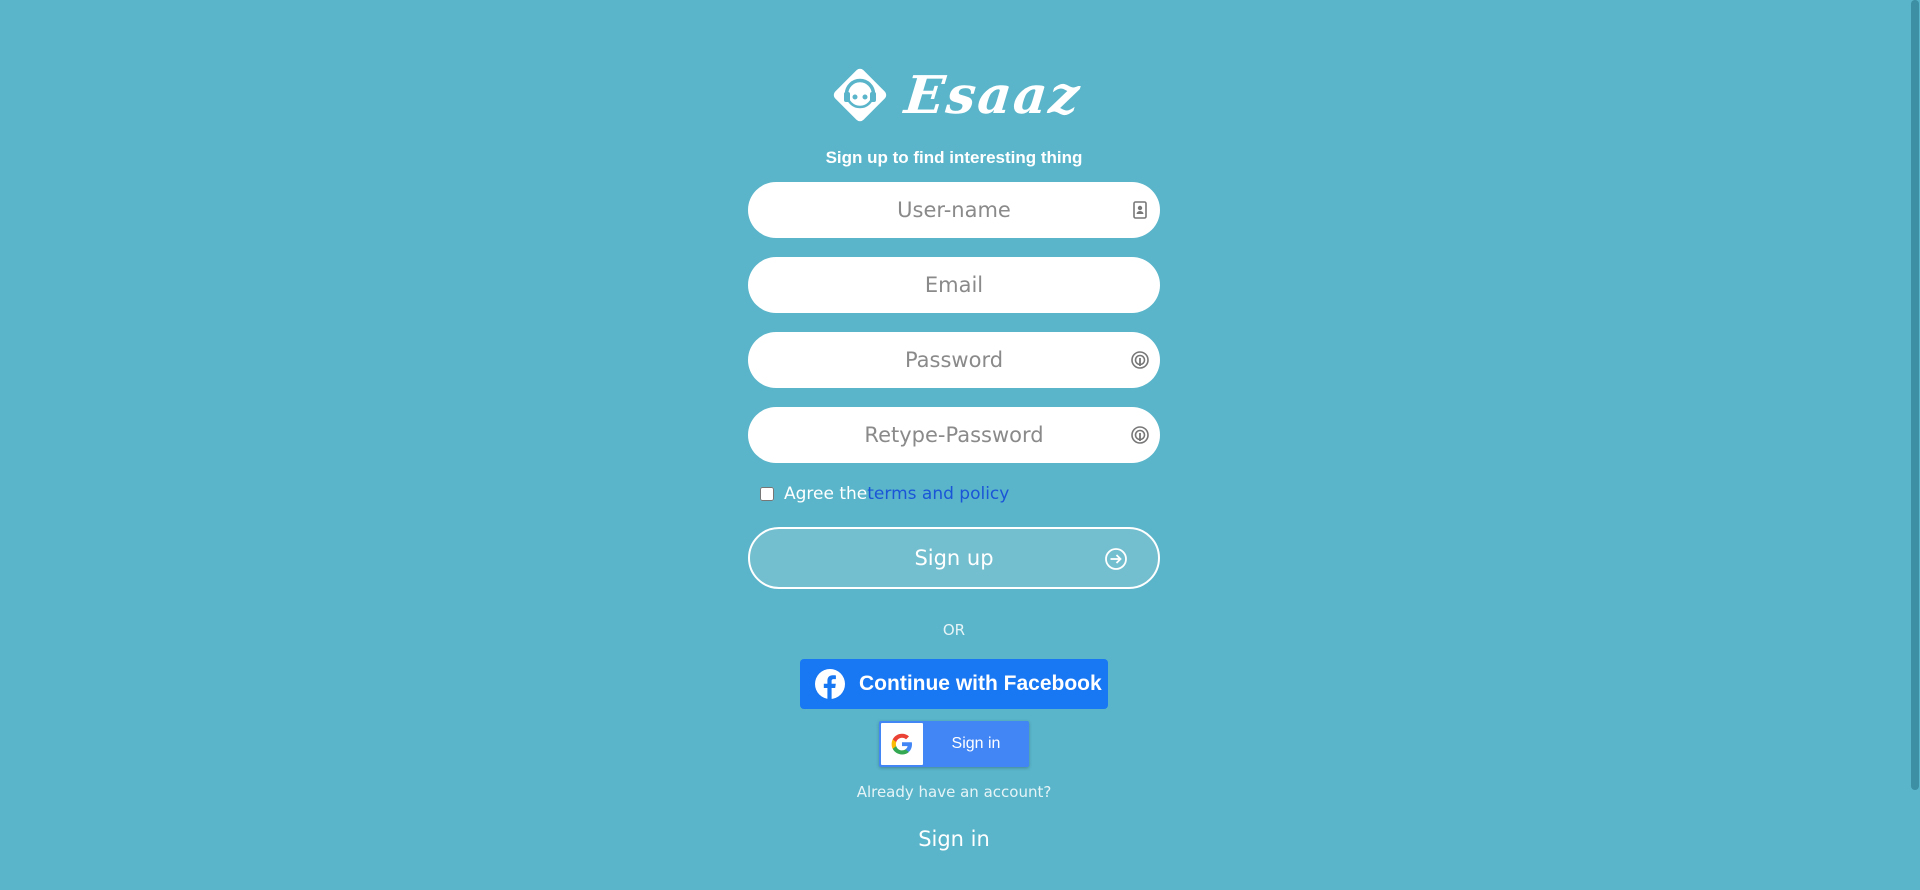 This screenshot has width=1920, height=890. I want to click on password-input, so click(954, 360).